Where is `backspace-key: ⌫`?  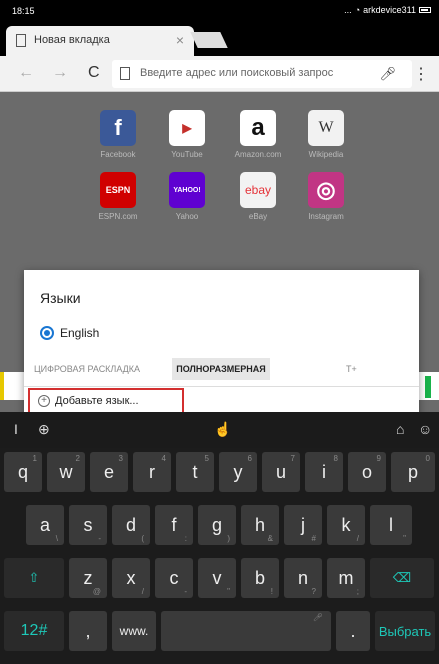
backspace-key: ⌫ is located at coordinates (402, 578).